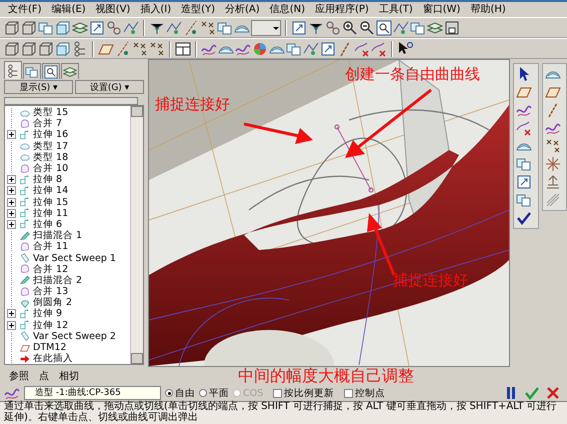  I want to click on menu-item: 窗口(W), so click(441, 9).